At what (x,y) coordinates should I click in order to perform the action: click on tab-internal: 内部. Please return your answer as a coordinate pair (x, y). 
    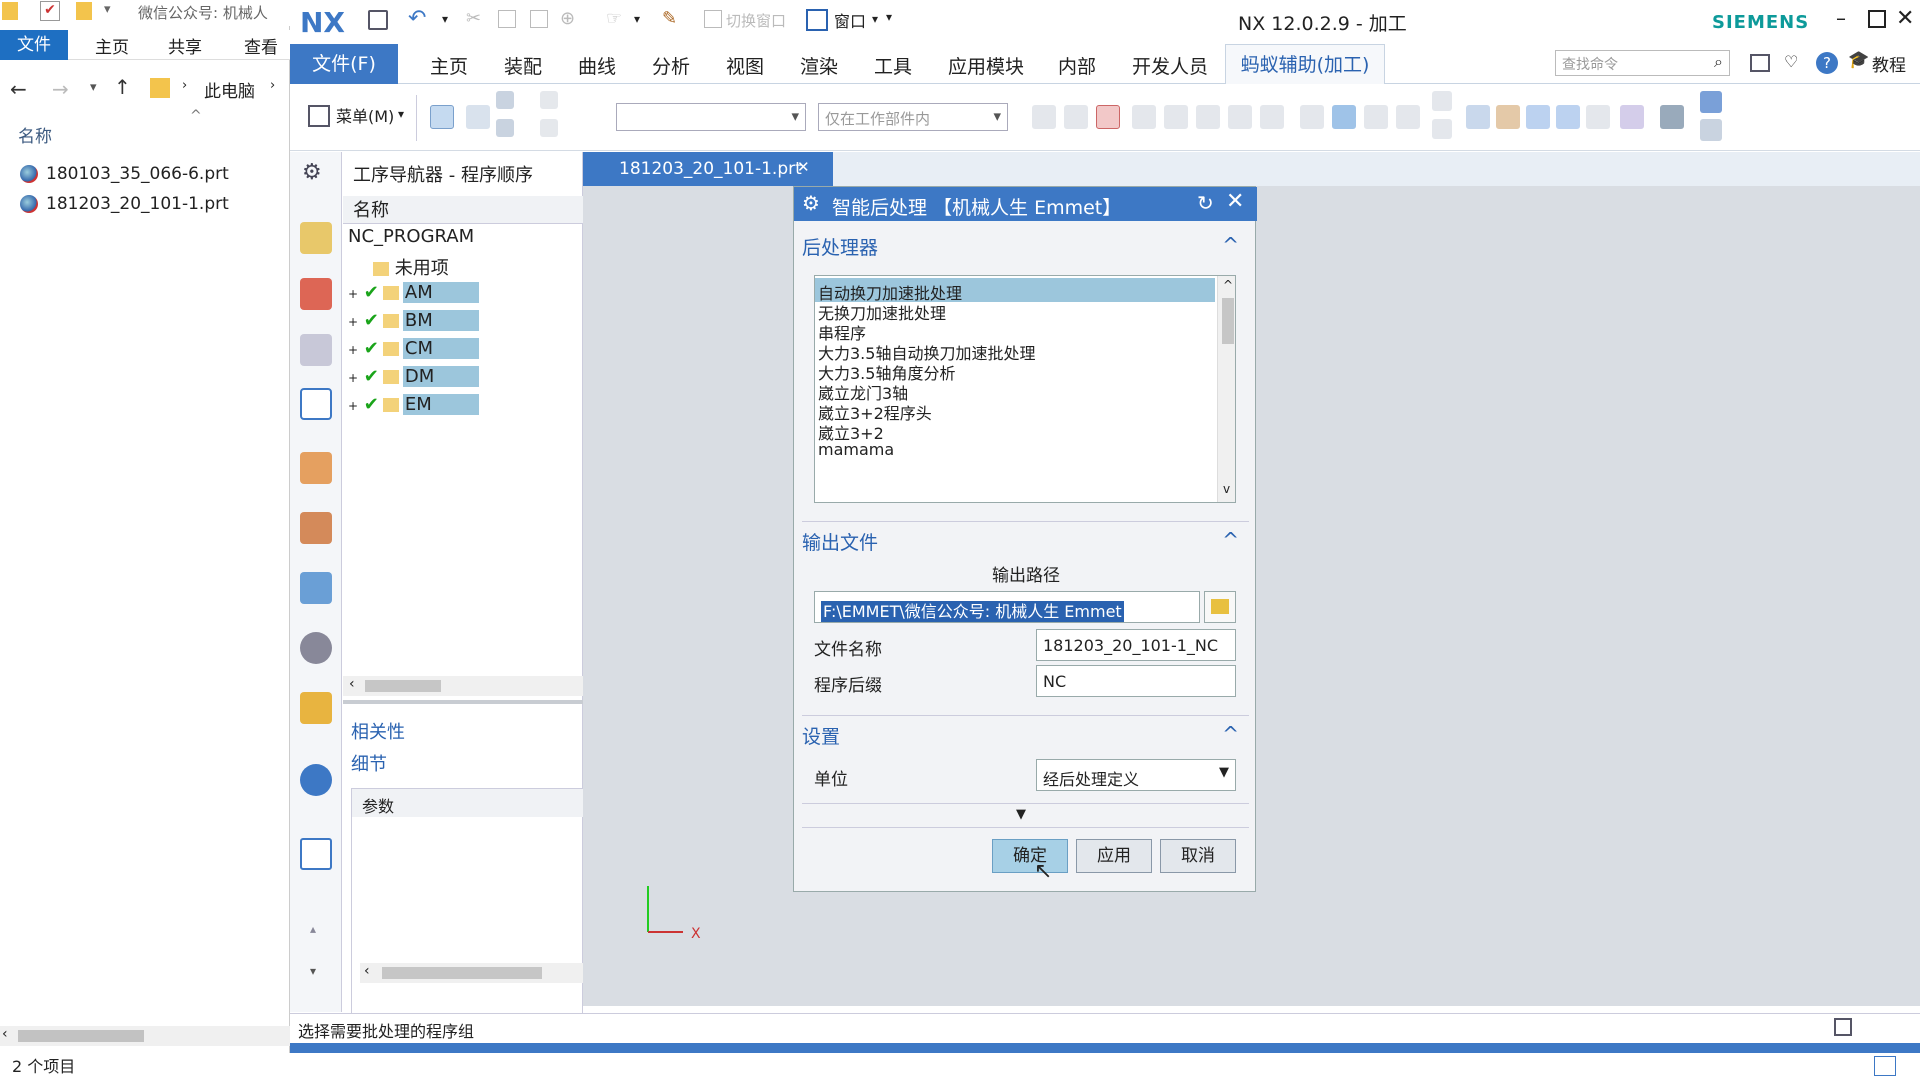
    Looking at the image, I should click on (1077, 65).